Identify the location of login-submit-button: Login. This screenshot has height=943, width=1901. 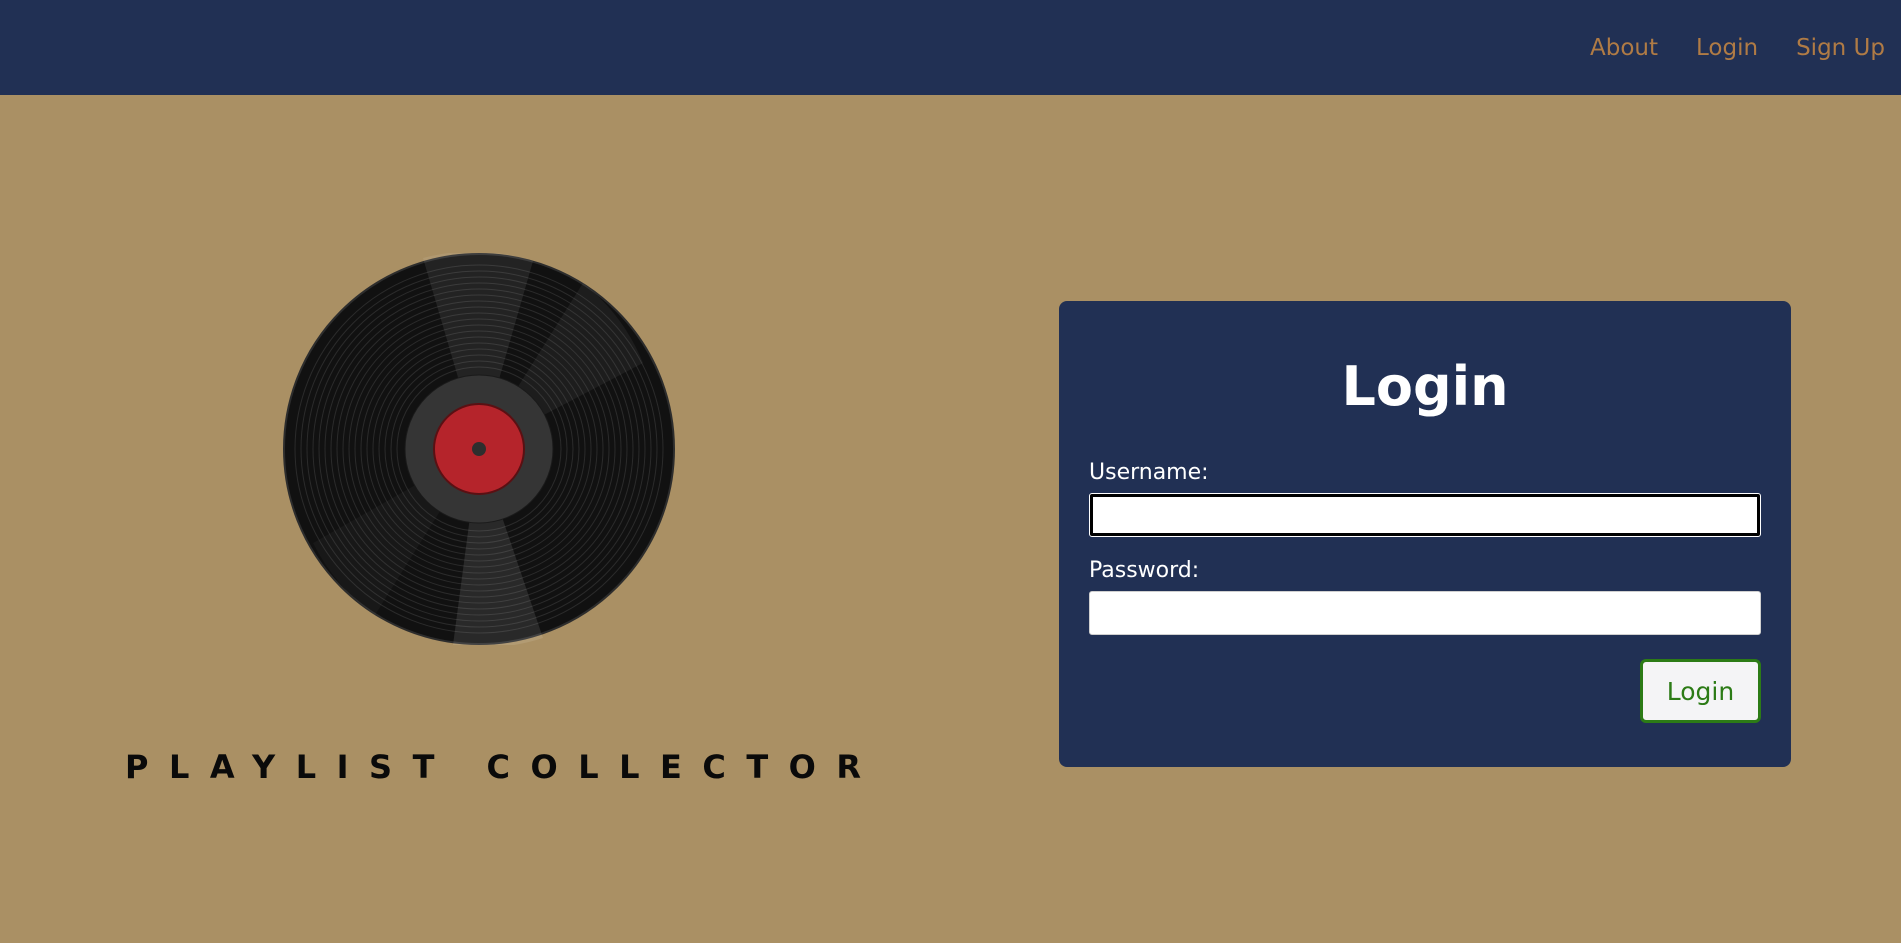
(1700, 691).